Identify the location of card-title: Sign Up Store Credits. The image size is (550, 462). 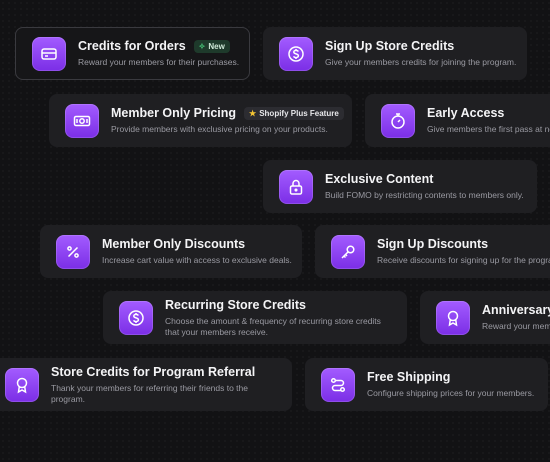
(390, 46).